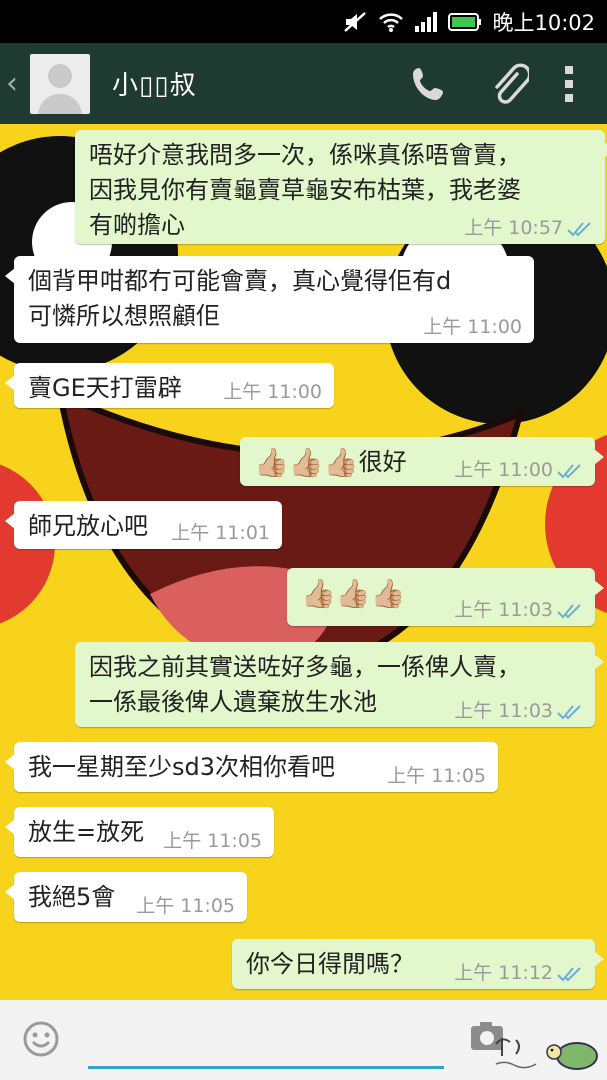 Image resolution: width=607 pixels, height=1080 pixels. I want to click on message-line: 很好, so click(382, 462).